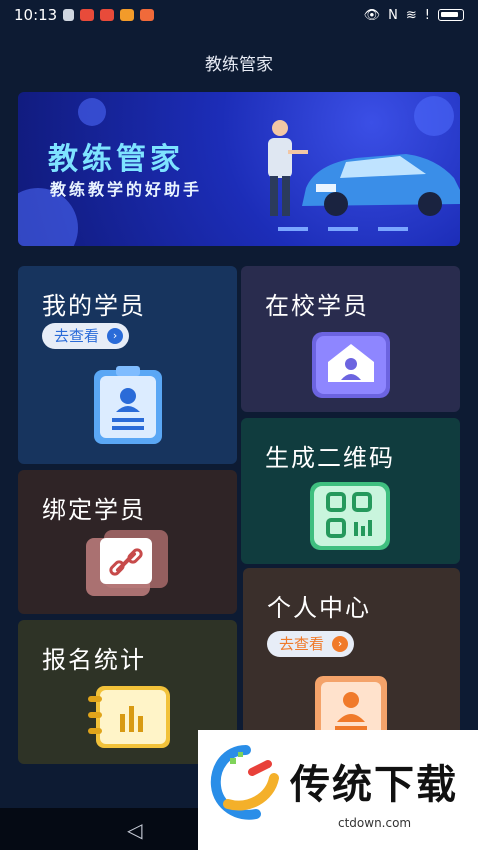 The height and width of the screenshot is (850, 478). What do you see at coordinates (319, 608) in the screenshot?
I see `card-title: 个人中心` at bounding box center [319, 608].